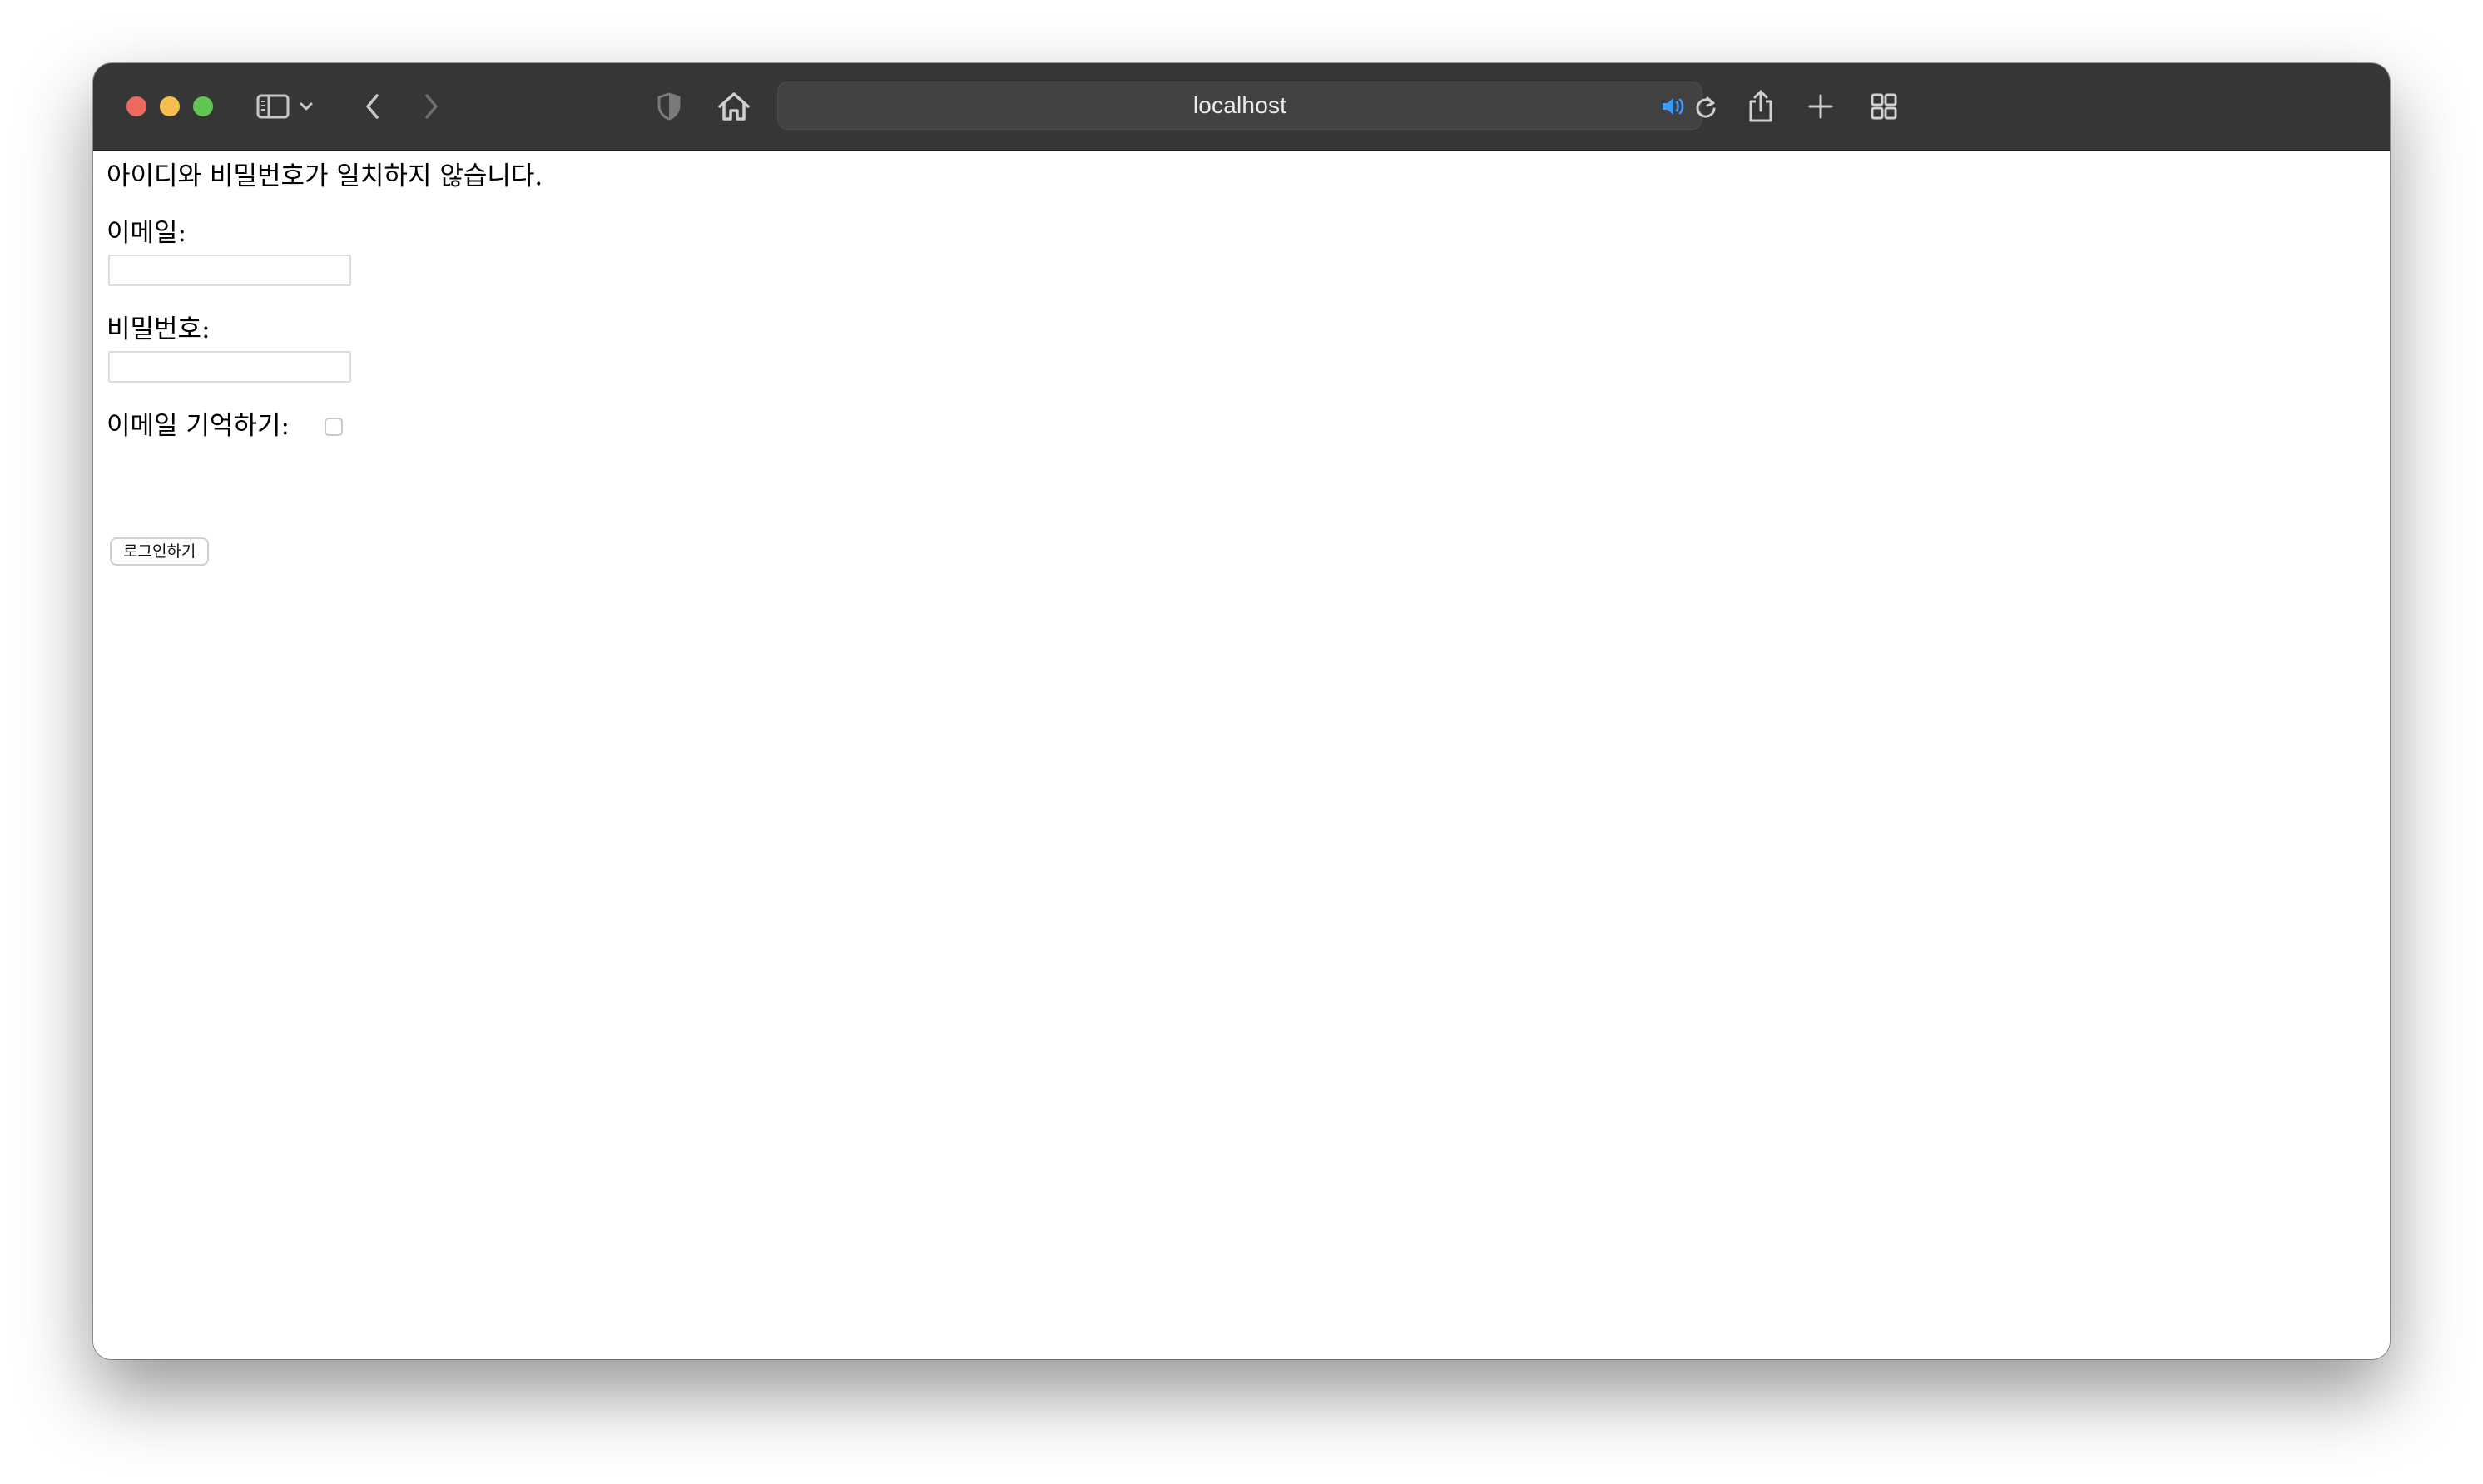 Image resolution: width=2483 pixels, height=1484 pixels. I want to click on login-button: 로그인하기, so click(160, 551).